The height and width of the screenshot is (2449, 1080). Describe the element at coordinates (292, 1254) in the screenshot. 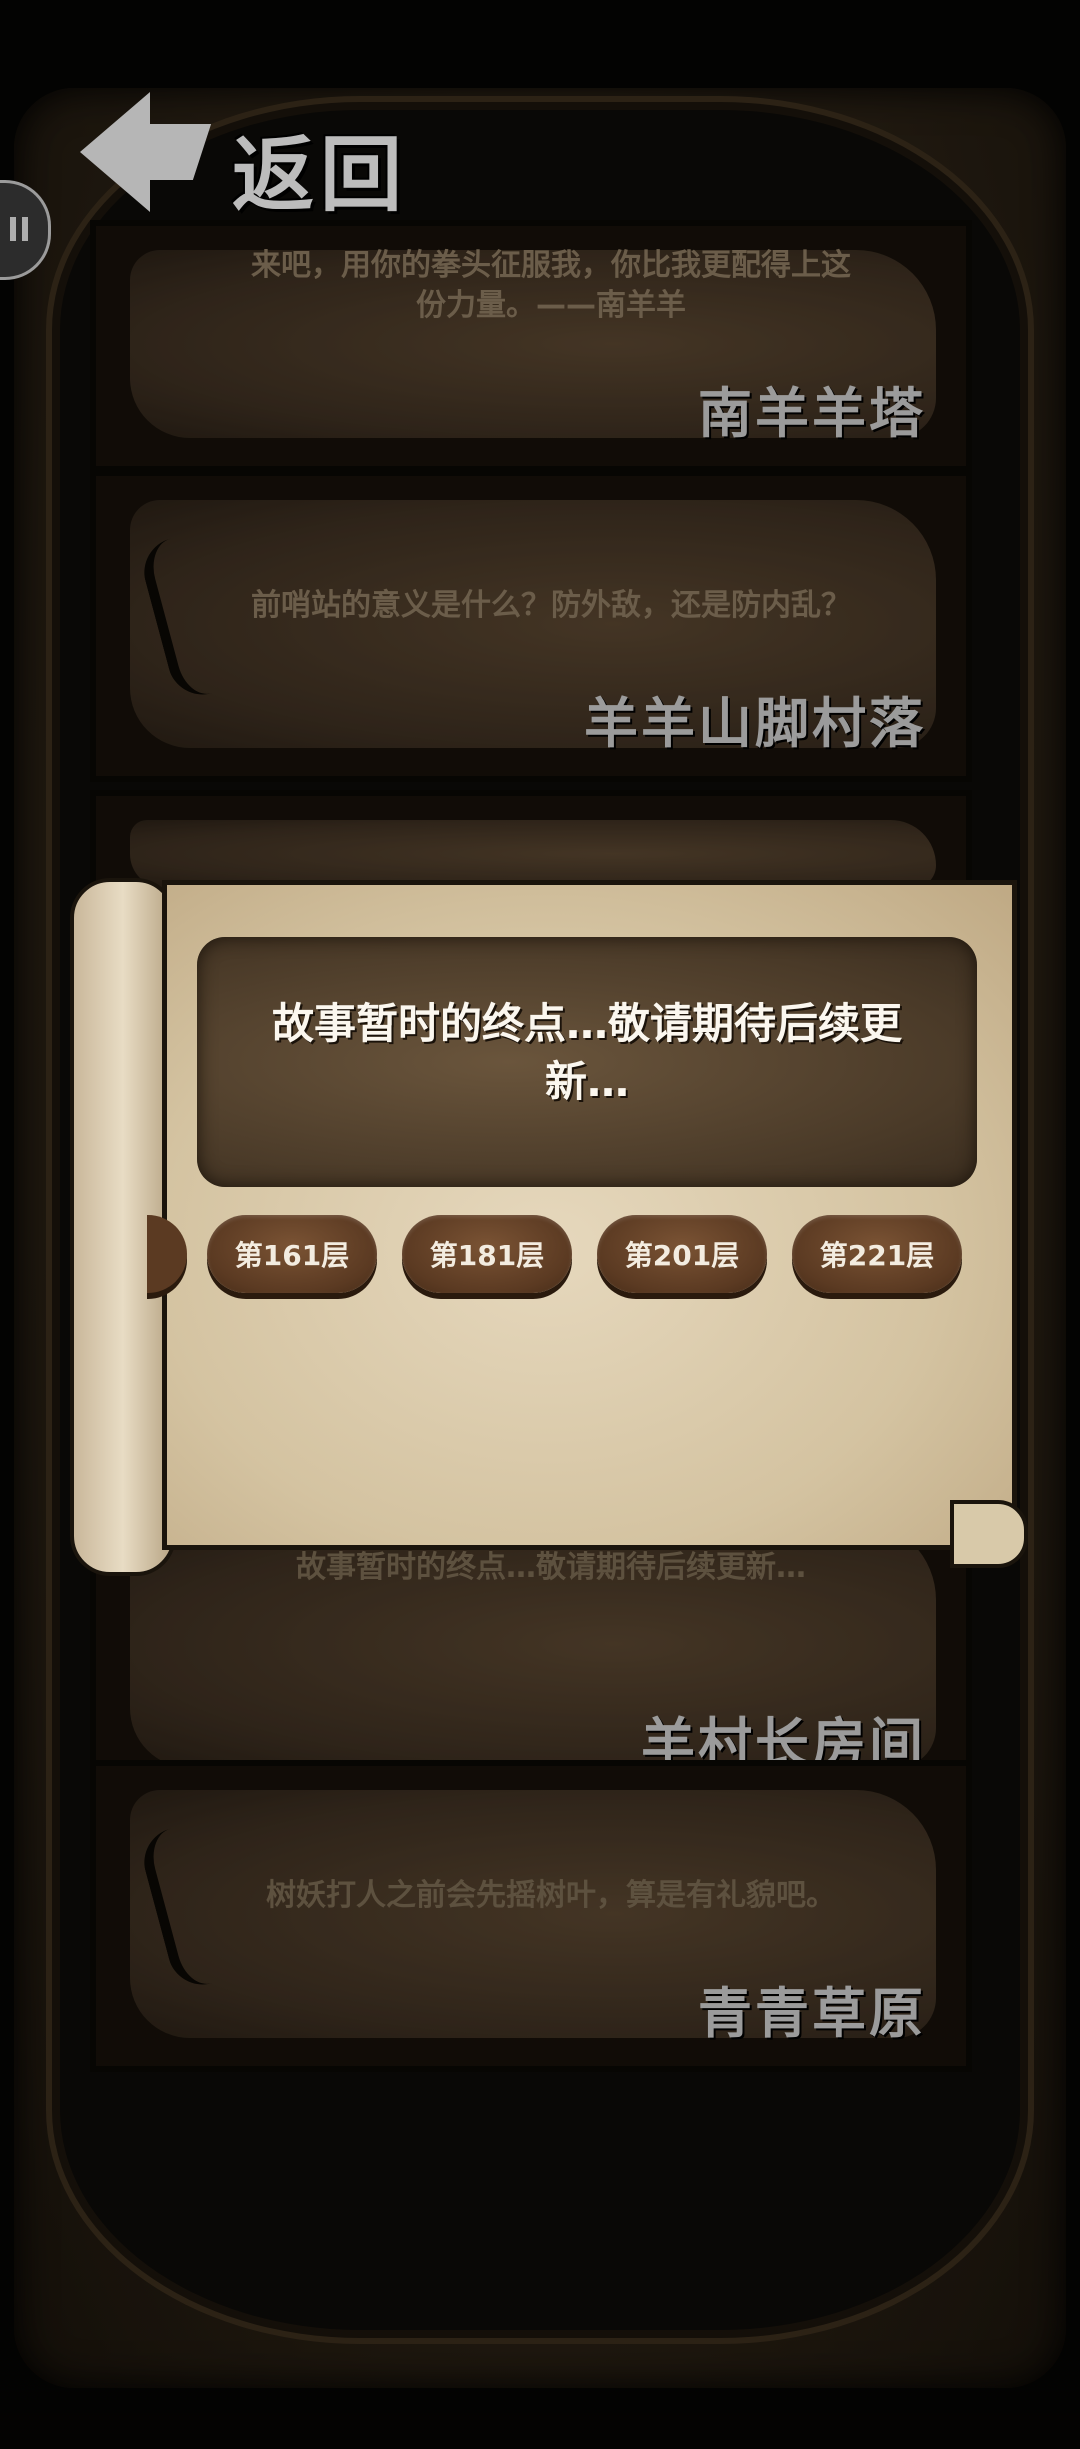

I see `floor-button: 第161层` at that location.